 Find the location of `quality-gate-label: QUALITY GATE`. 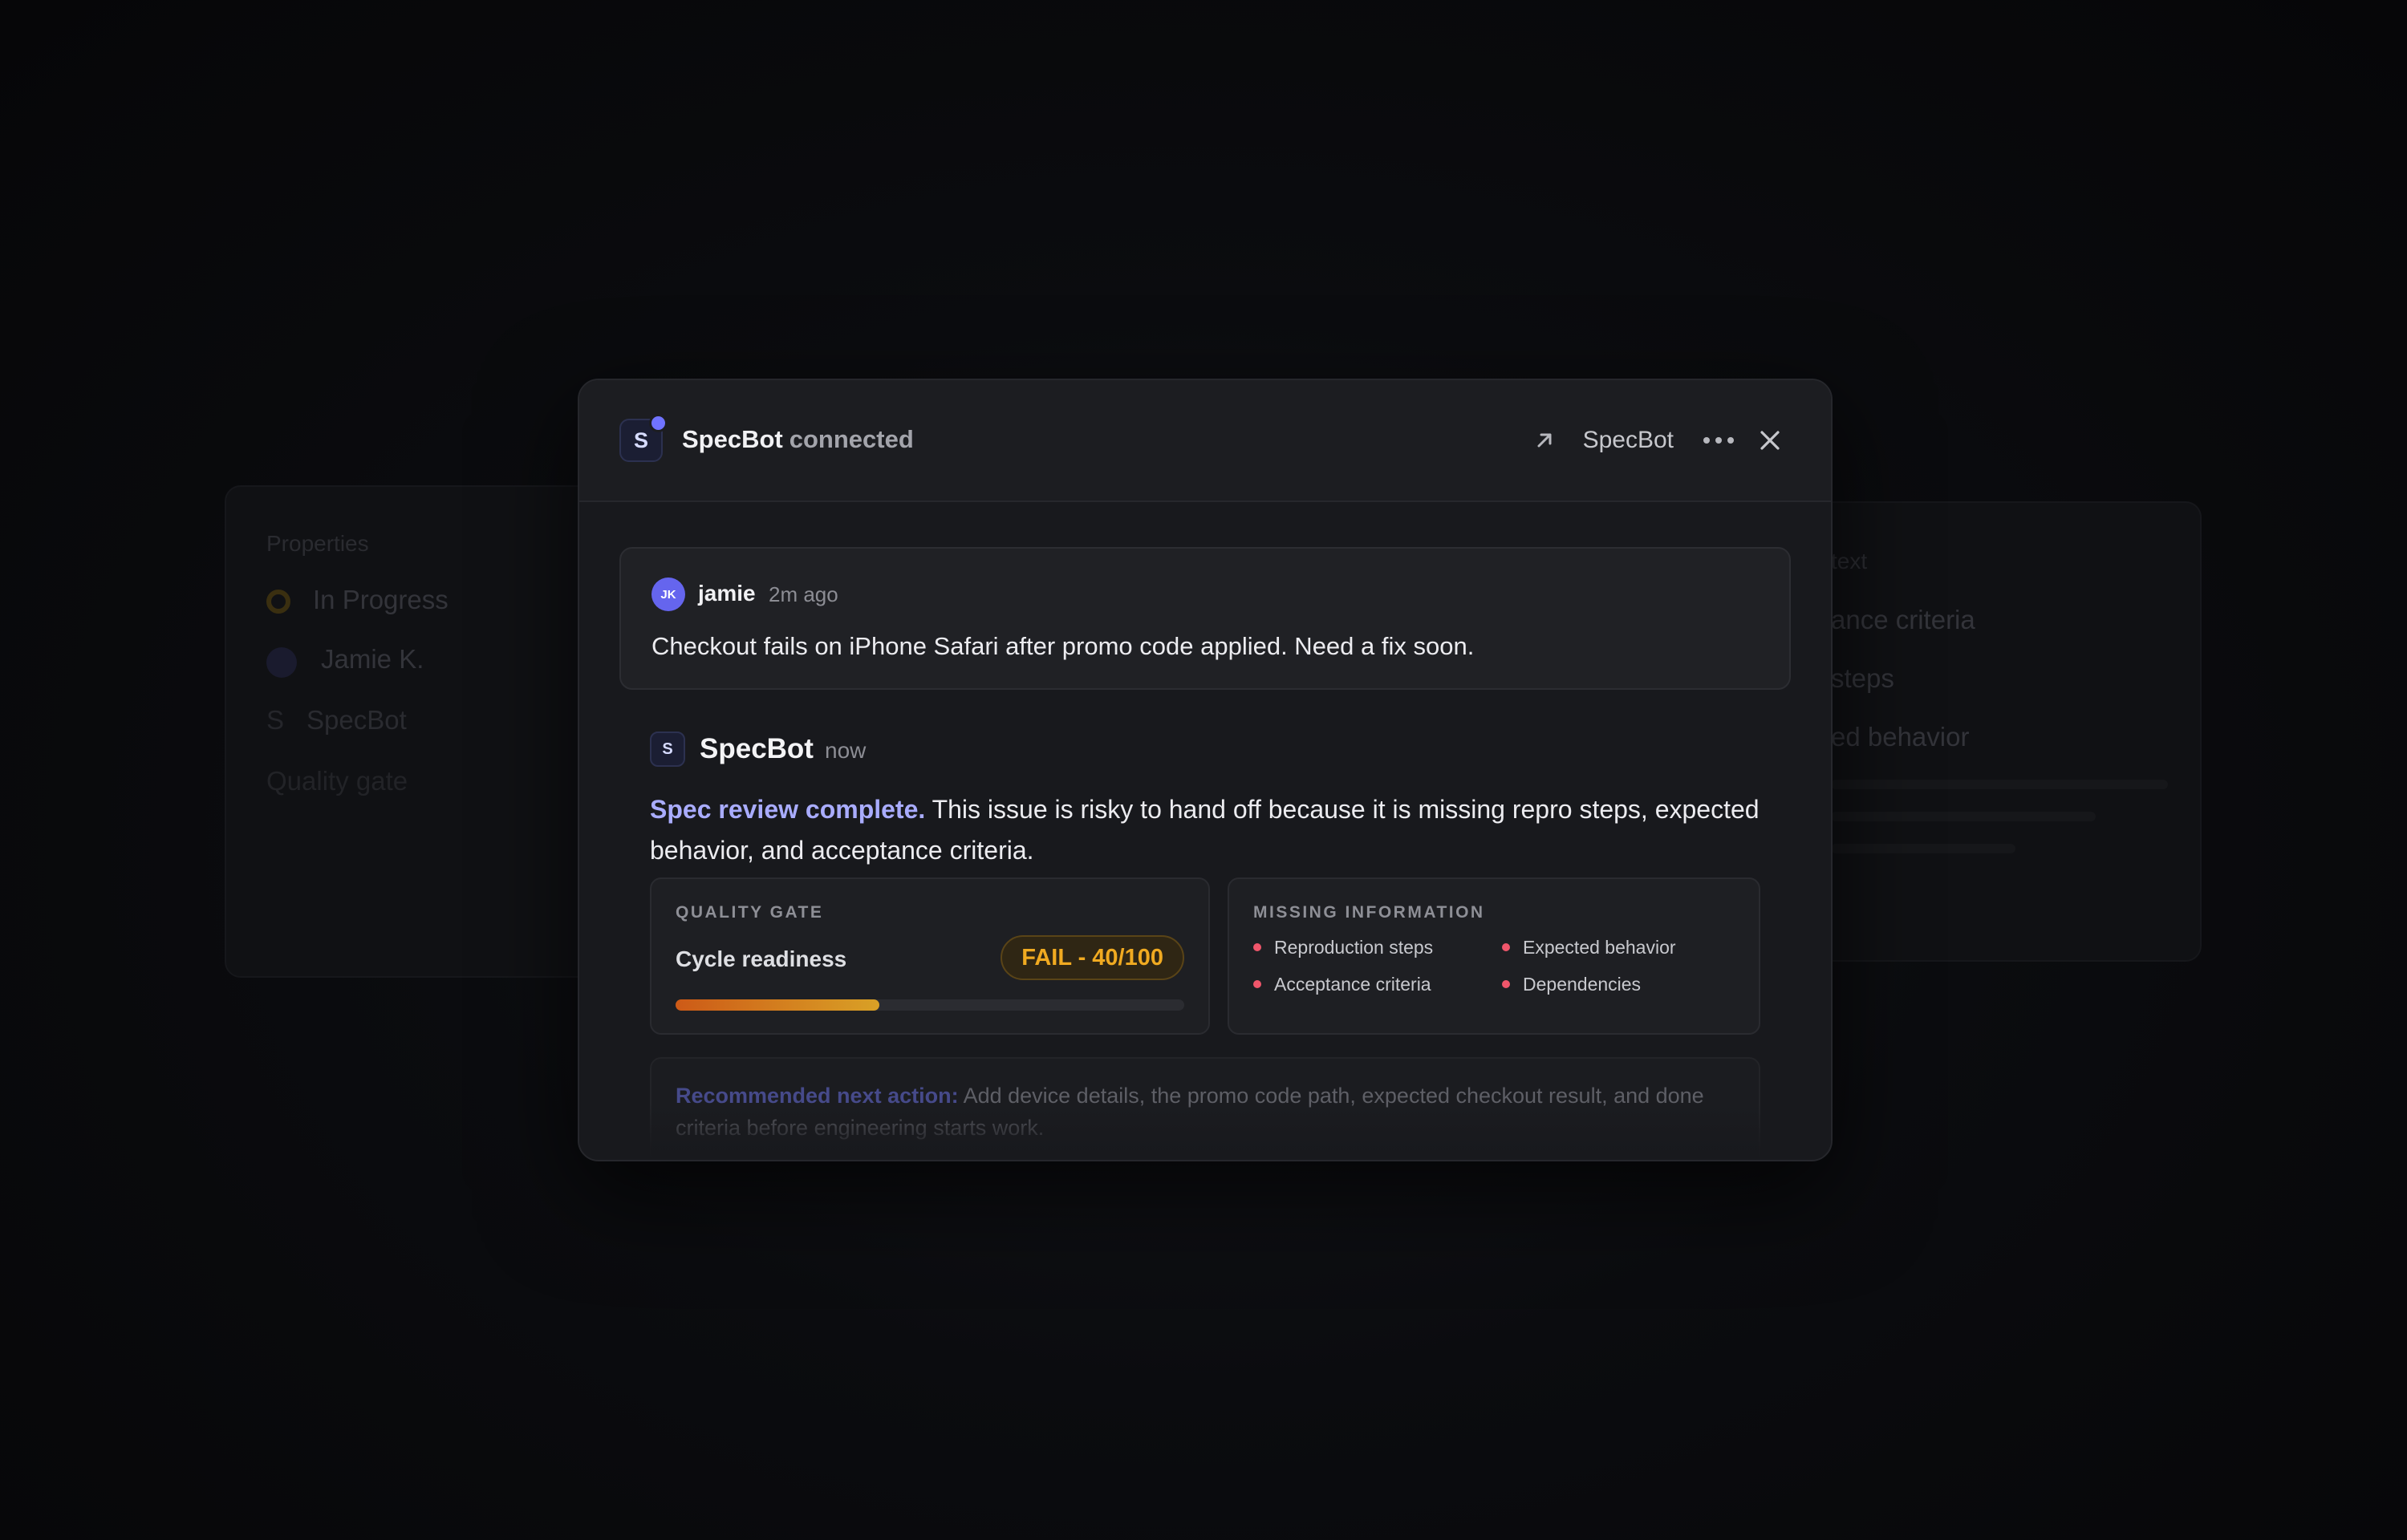

quality-gate-label: QUALITY GATE is located at coordinates (750, 912).